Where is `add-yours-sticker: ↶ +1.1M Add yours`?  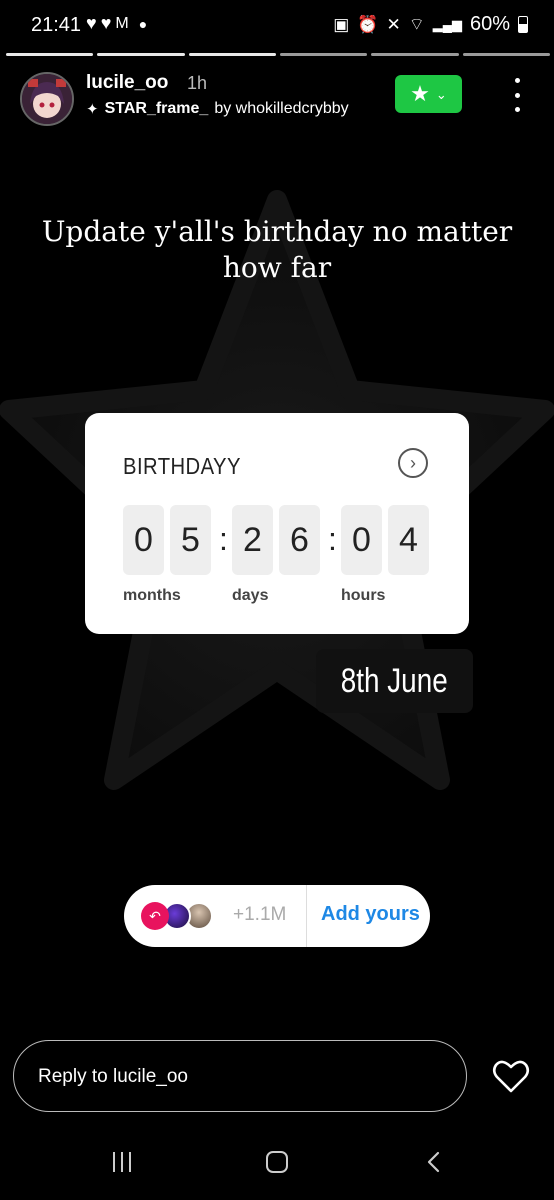
add-yours-sticker: ↶ +1.1M Add yours is located at coordinates (277, 916).